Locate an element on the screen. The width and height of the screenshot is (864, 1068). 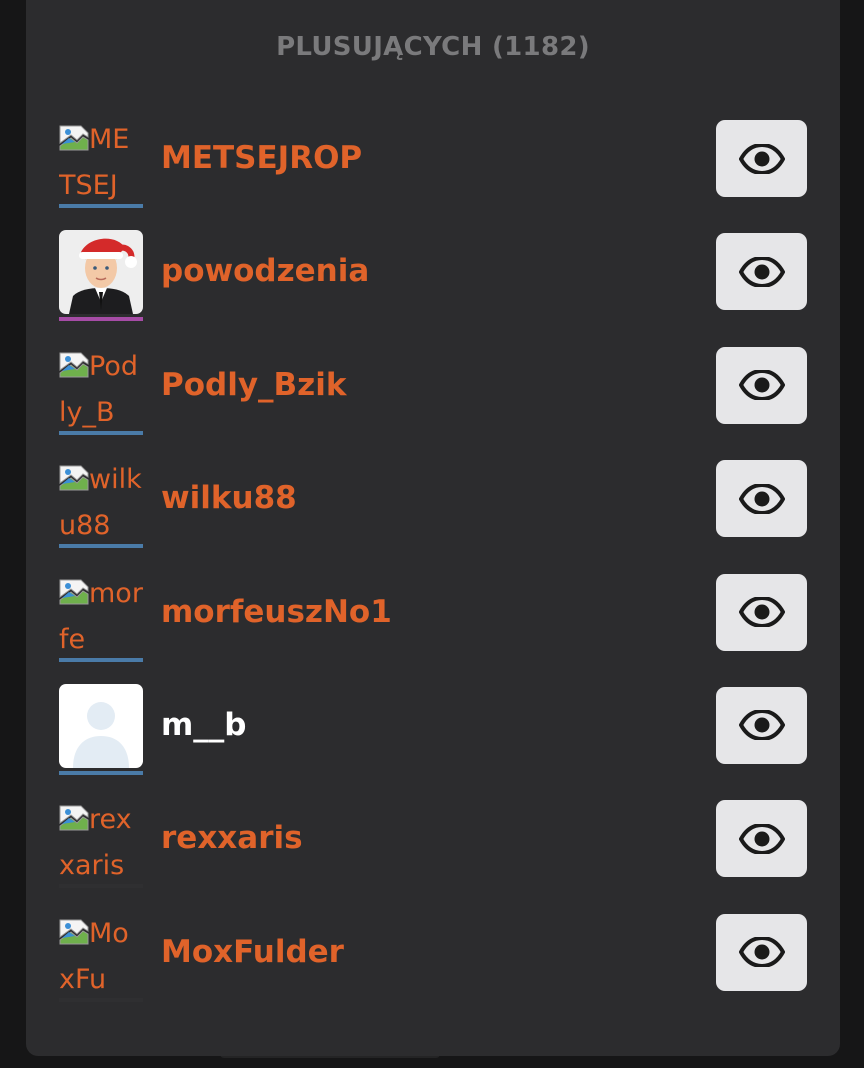
list-item: MoxFu MoxFulder is located at coordinates (433, 953).